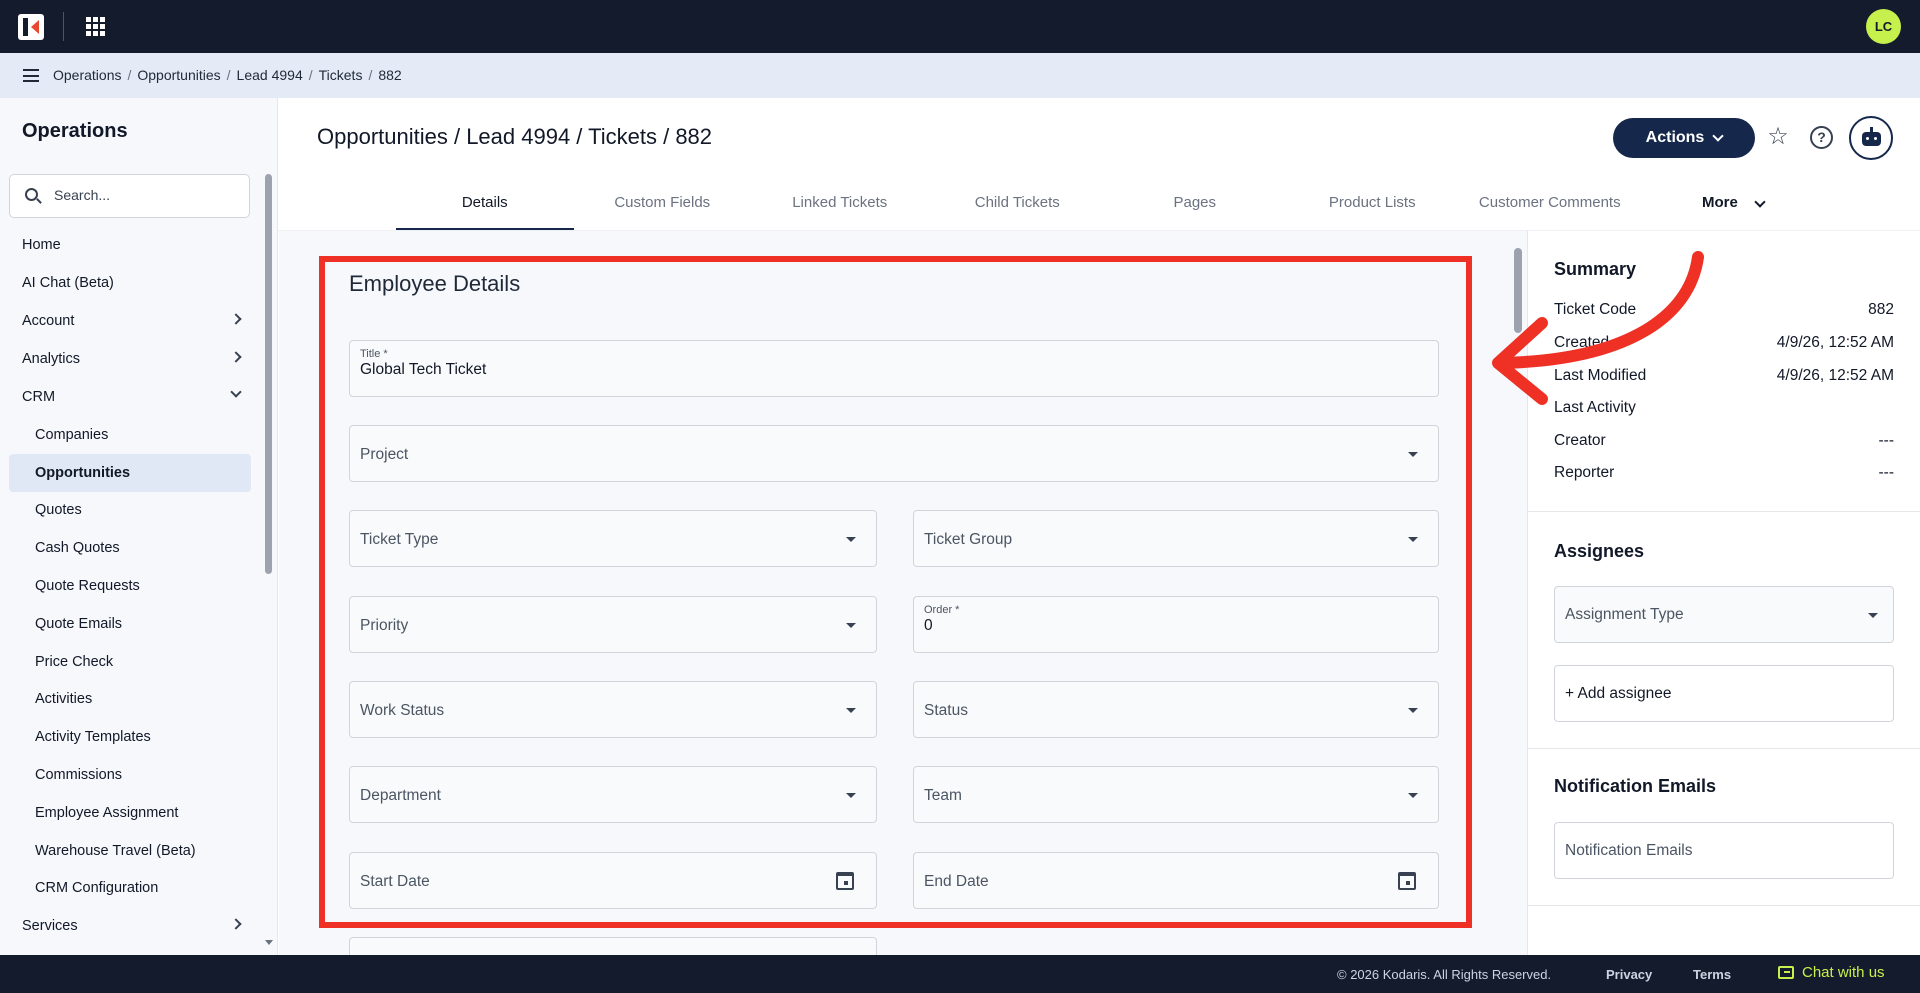 The width and height of the screenshot is (1920, 993). What do you see at coordinates (31, 27) in the screenshot?
I see `kodaris-logo` at bounding box center [31, 27].